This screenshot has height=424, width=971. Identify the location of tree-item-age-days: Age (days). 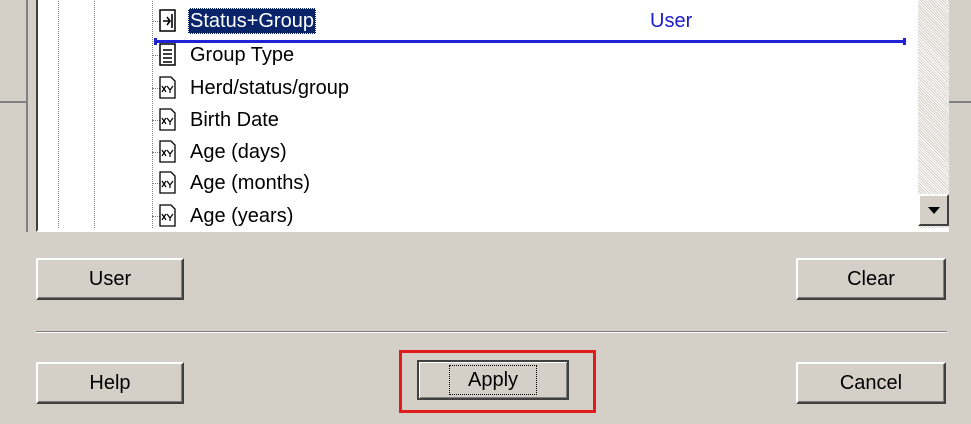
(478, 152).